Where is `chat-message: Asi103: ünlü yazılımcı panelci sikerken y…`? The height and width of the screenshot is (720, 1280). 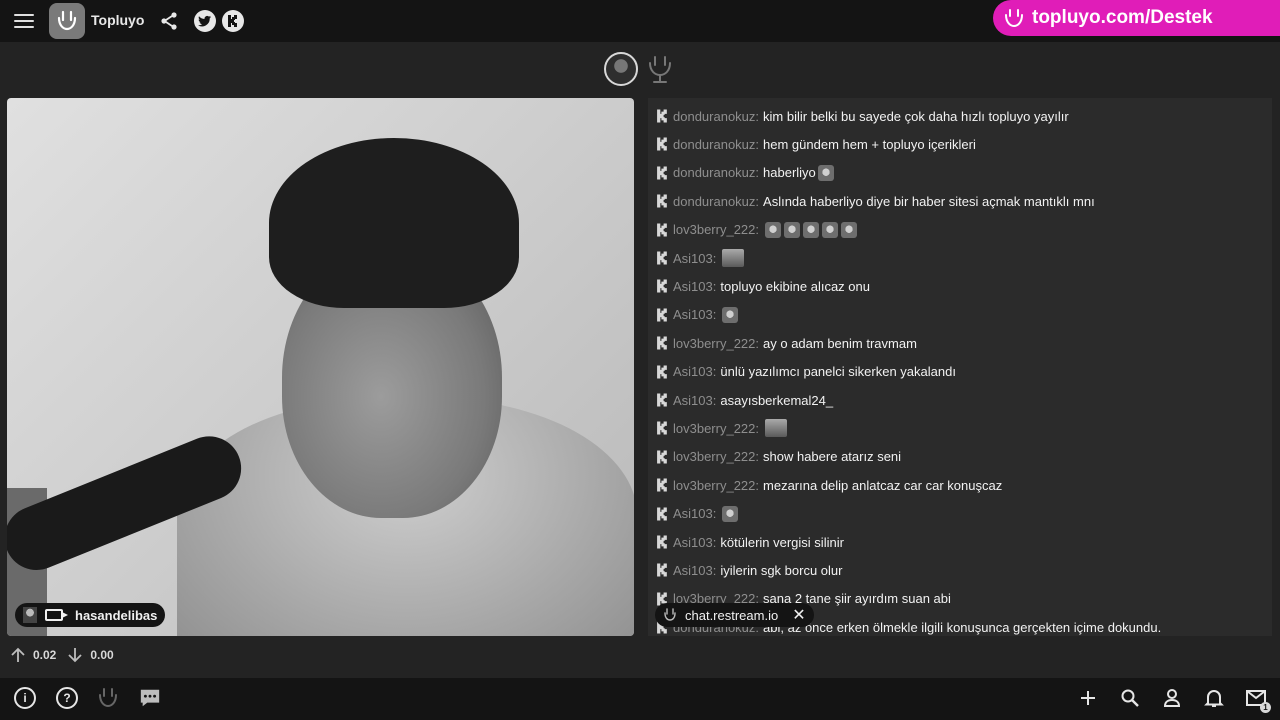 chat-message: Asi103: ünlü yazılımcı panelci sikerken y… is located at coordinates (806, 372).